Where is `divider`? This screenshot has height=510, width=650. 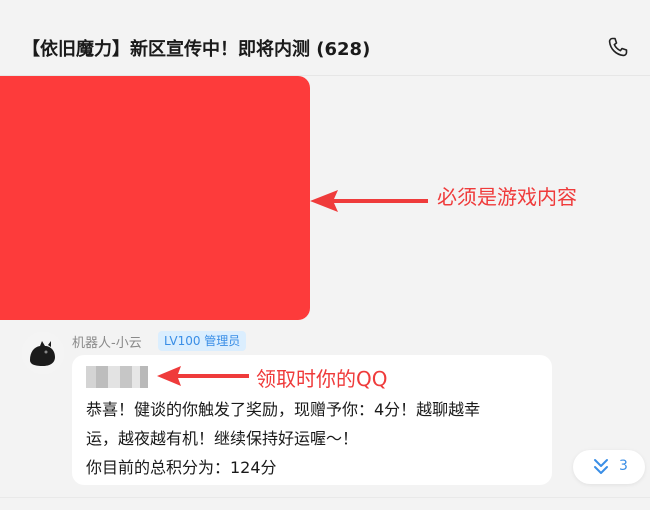
divider is located at coordinates (325, 497).